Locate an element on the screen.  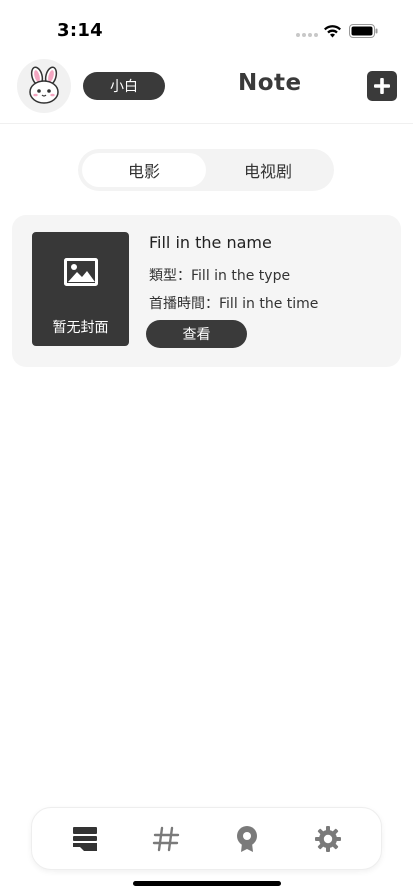
movie-type: 類型：Fill in the type is located at coordinates (220, 276).